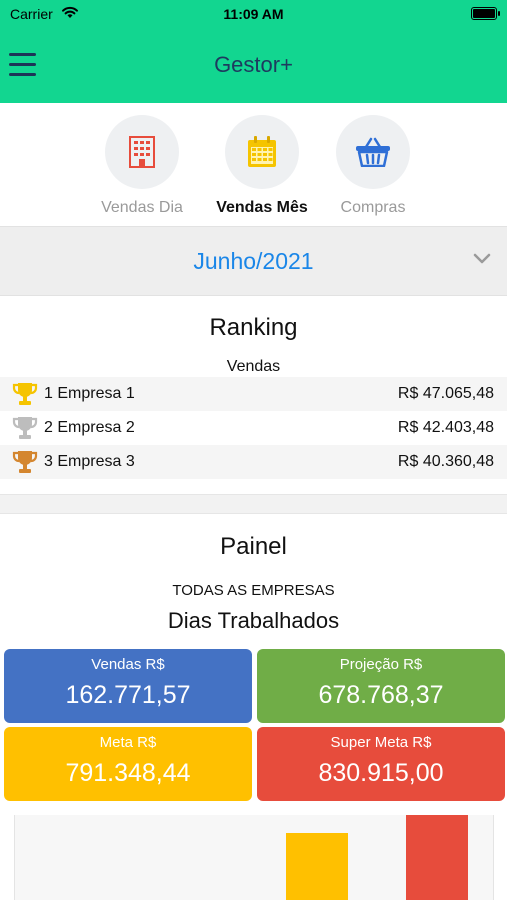 This screenshot has width=507, height=900. I want to click on tab-vendas-mes: Vendas Mês, so click(262, 166).